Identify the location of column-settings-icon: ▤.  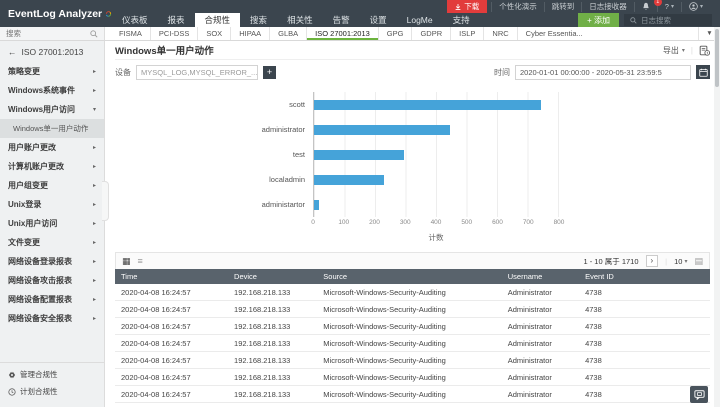
(698, 261).